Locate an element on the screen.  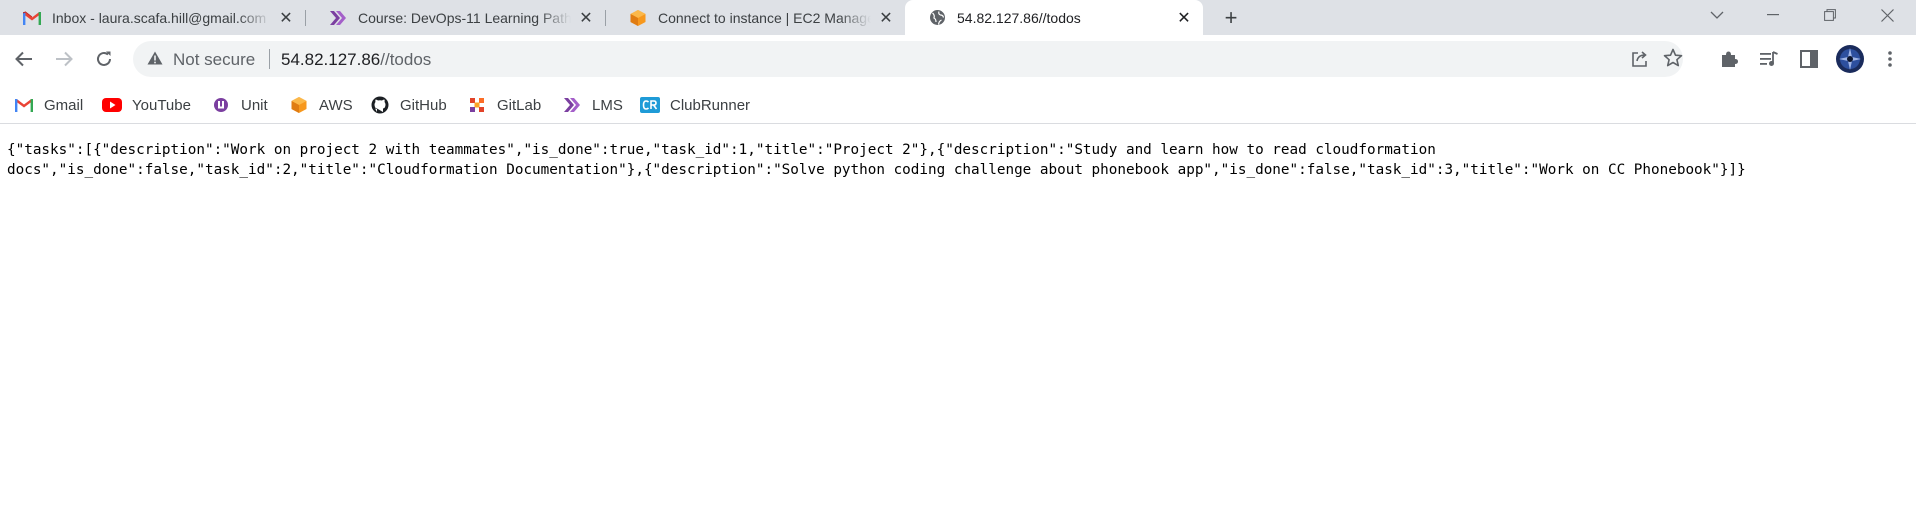
back-button is located at coordinates (24, 59).